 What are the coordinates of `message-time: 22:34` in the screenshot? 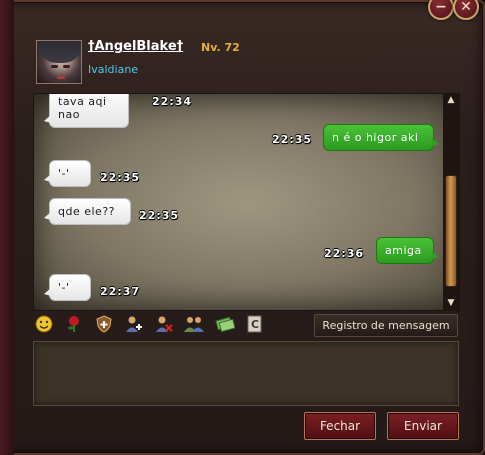 It's located at (172, 101).